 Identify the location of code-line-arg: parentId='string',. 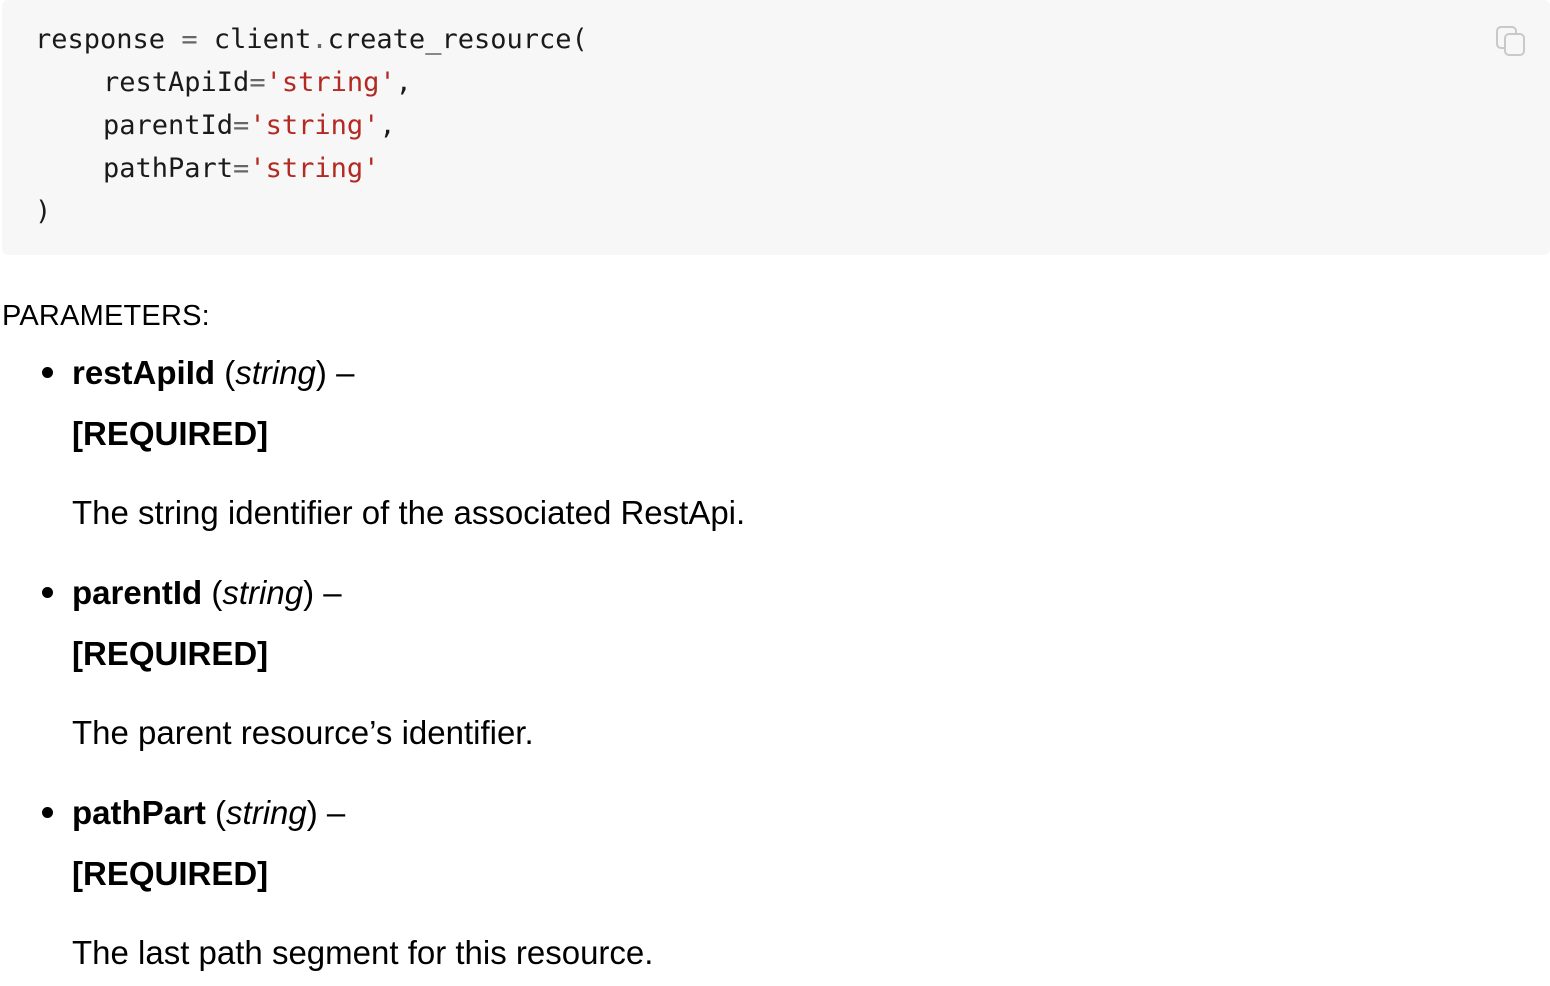
(792, 125).